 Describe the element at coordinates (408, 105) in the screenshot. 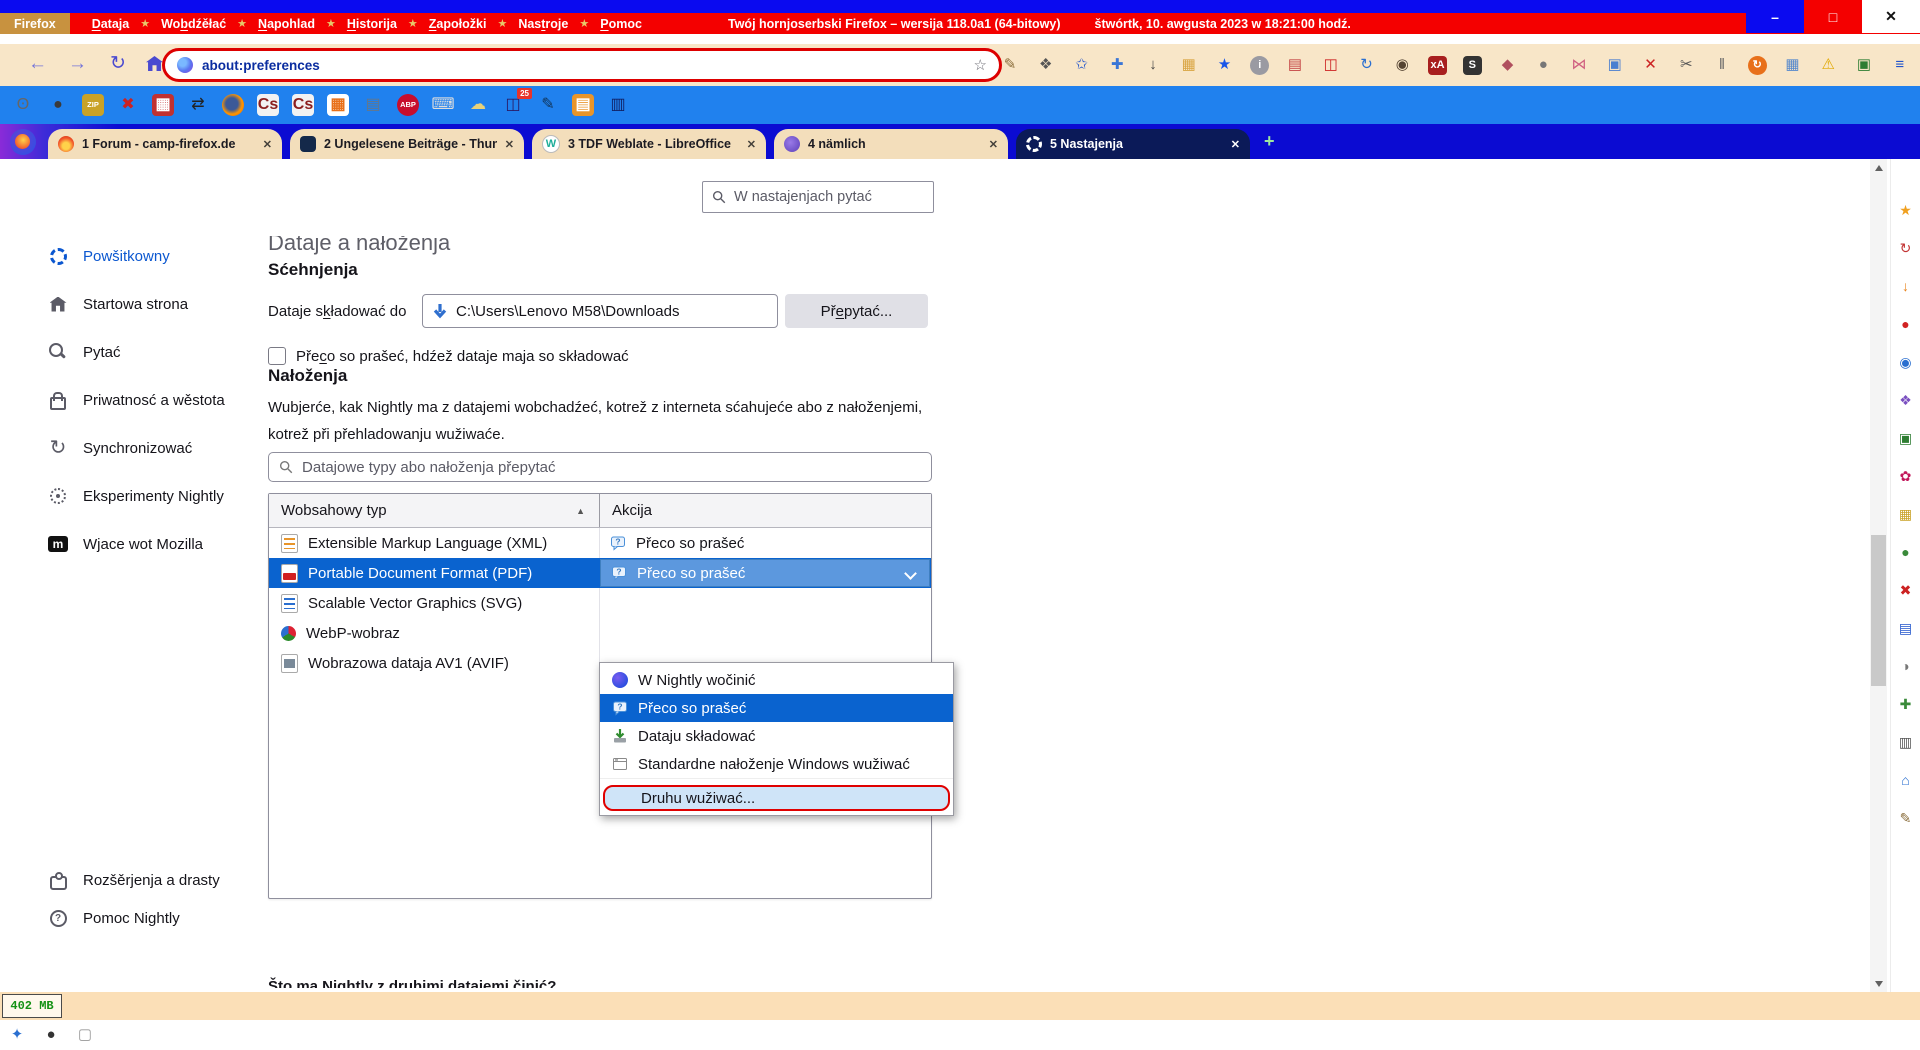

I see `adblock-plus-icon: ABP` at that location.